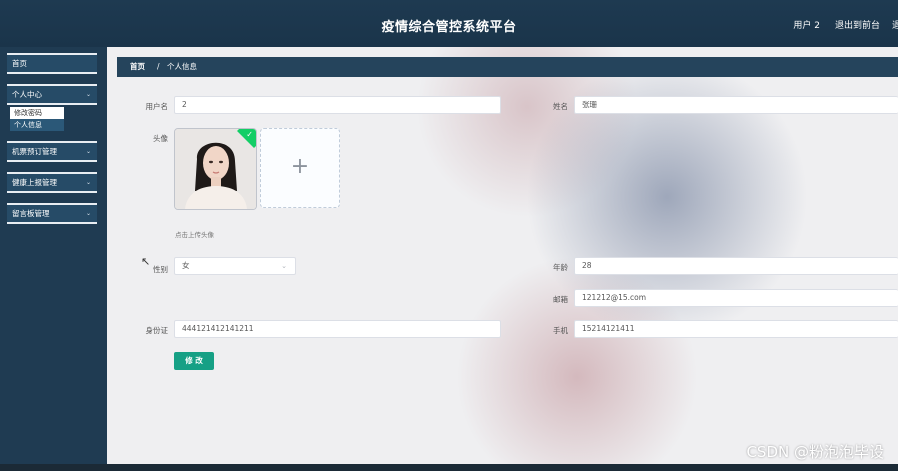 The width and height of the screenshot is (898, 471). What do you see at coordinates (34, 151) in the screenshot?
I see `sidebar-item-label: 机票预订管理` at bounding box center [34, 151].